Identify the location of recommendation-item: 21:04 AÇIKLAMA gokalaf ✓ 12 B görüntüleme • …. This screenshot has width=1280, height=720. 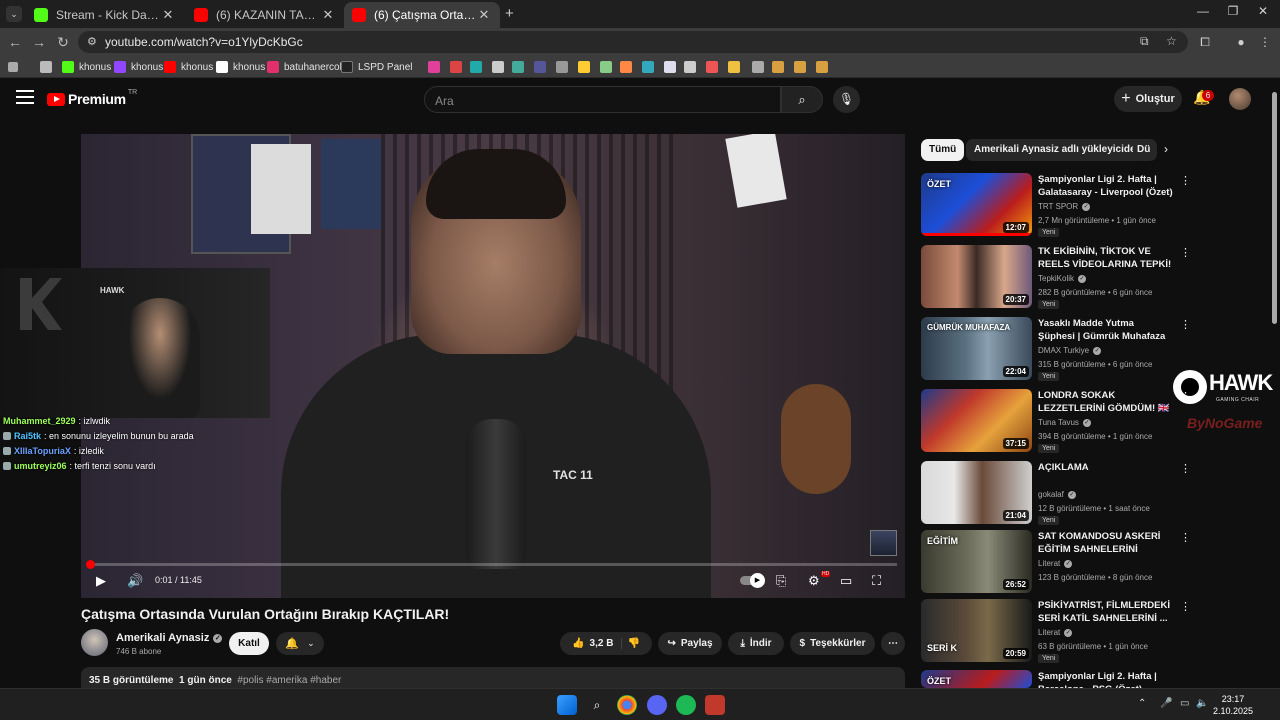
(1056, 493).